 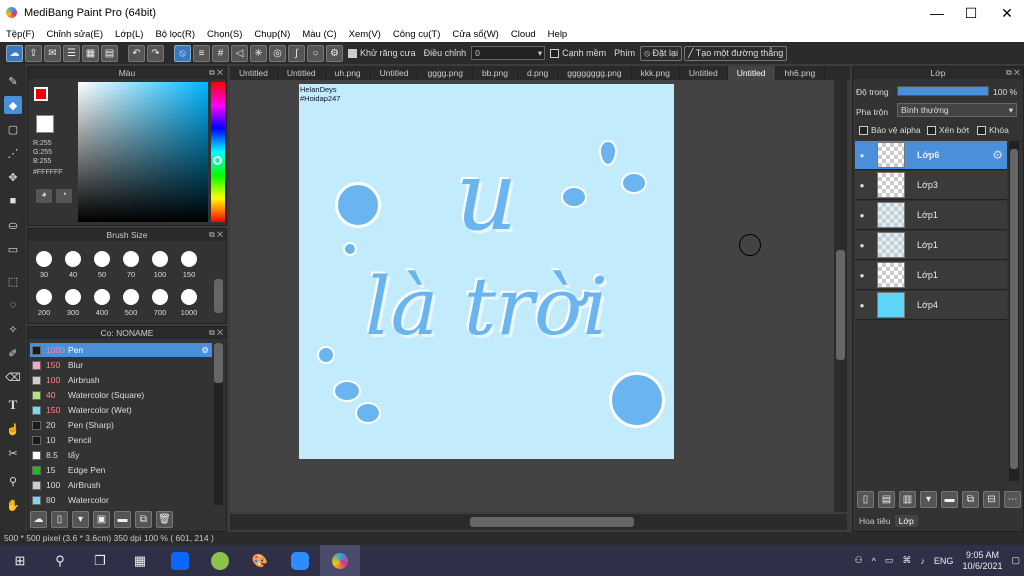 What do you see at coordinates (220, 560) in the screenshot?
I see `app-icon` at bounding box center [220, 560].